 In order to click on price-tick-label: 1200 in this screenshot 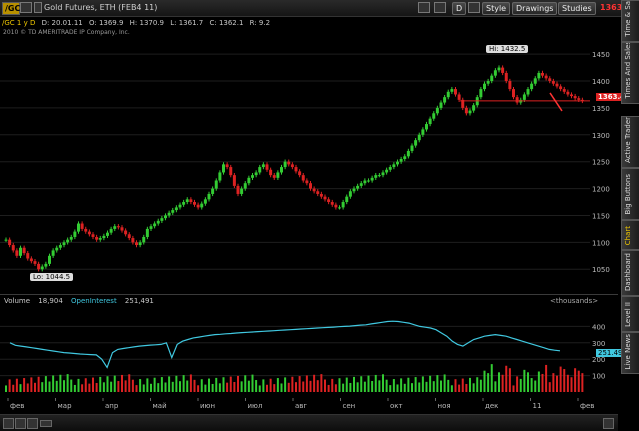, I will do `click(601, 190)`.